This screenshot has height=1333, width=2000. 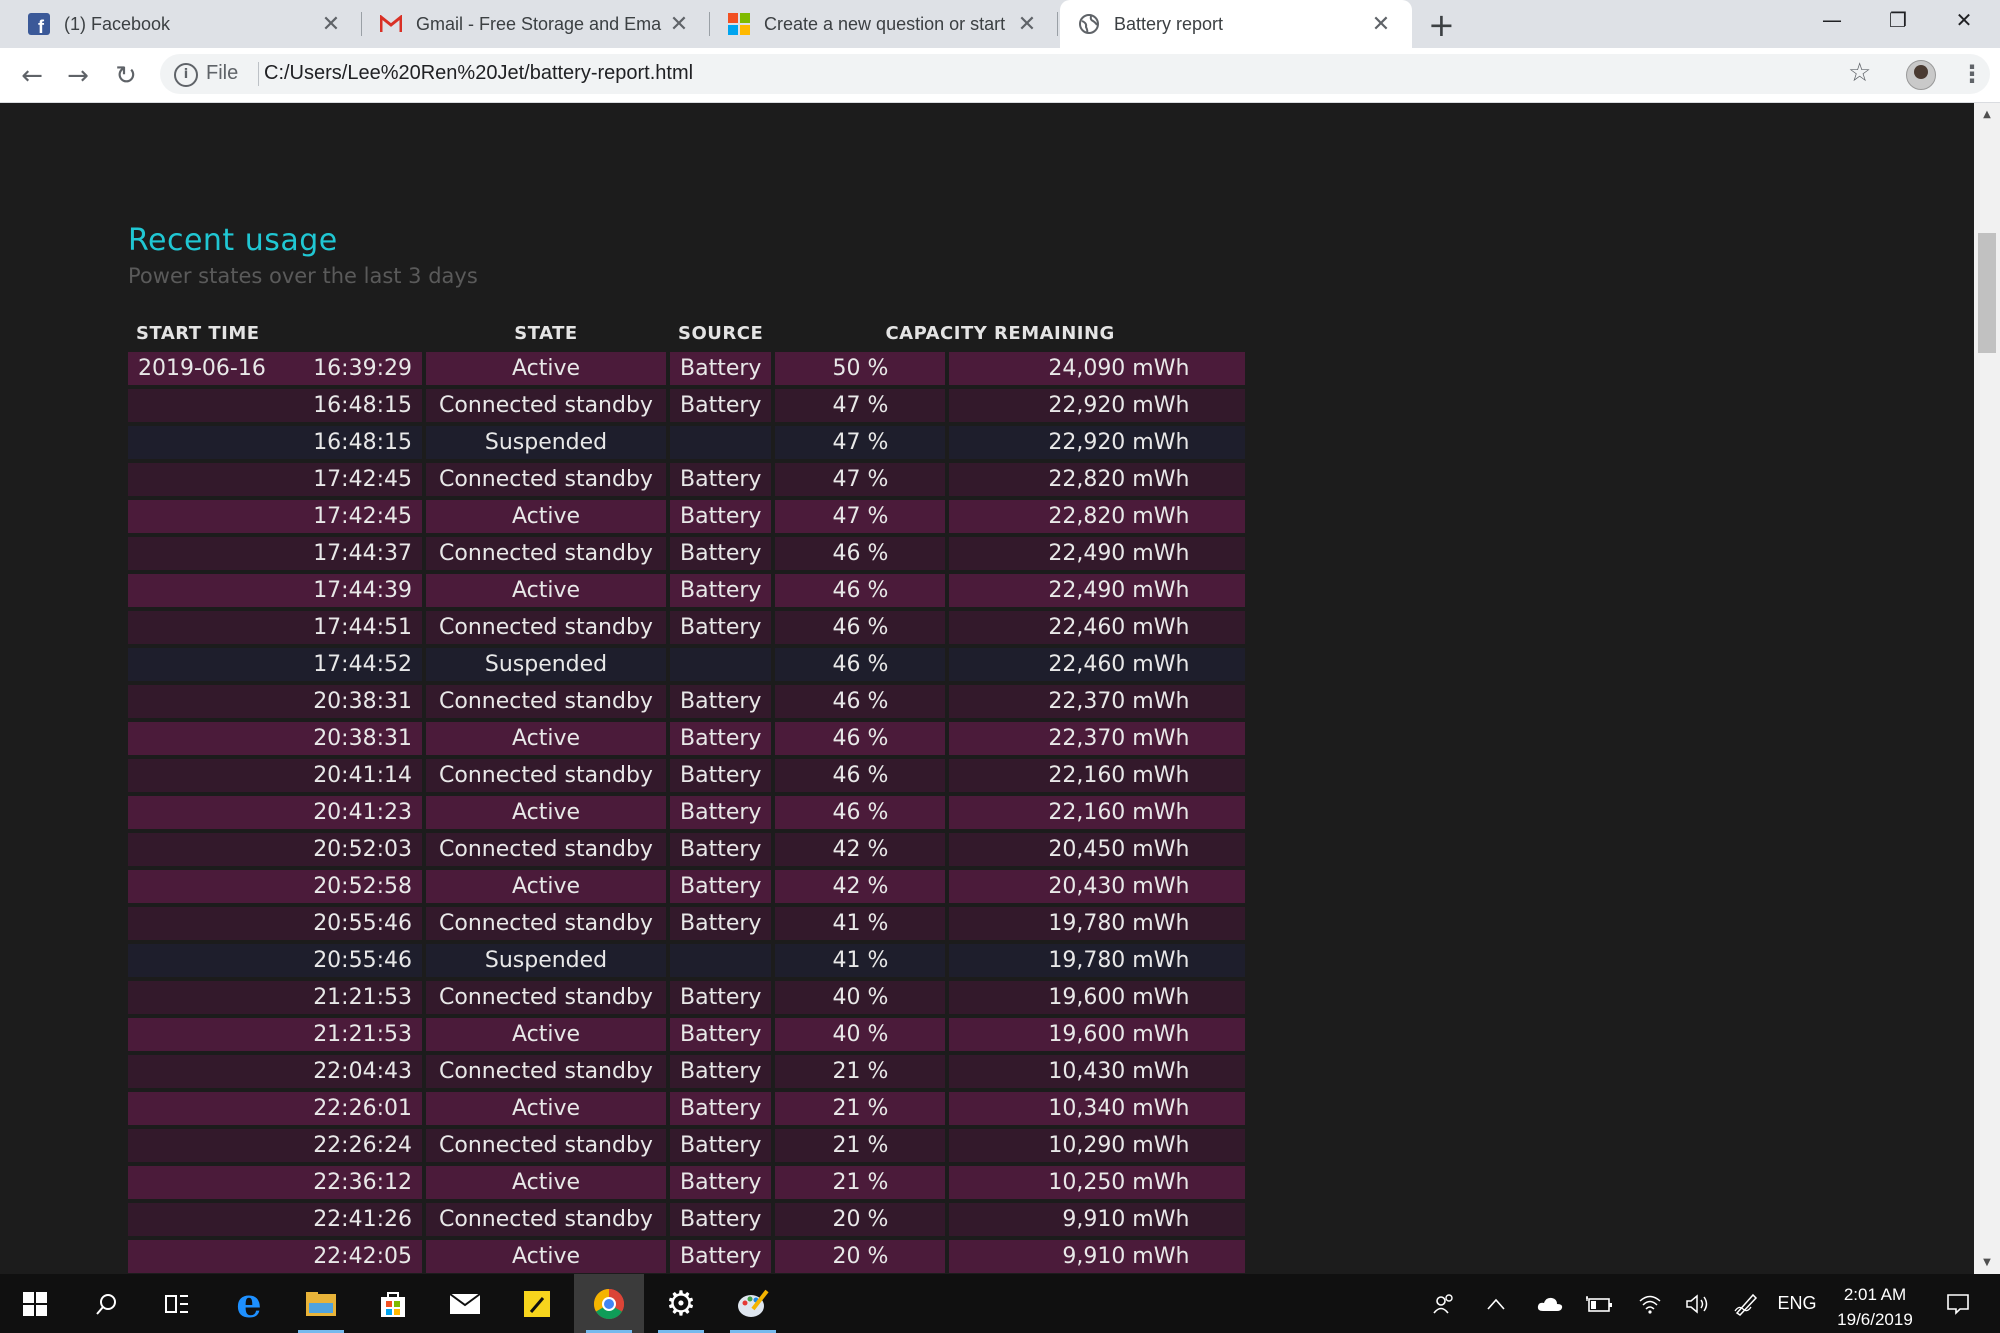 I want to click on scroll-down-icon: ▼, so click(x=1987, y=1262).